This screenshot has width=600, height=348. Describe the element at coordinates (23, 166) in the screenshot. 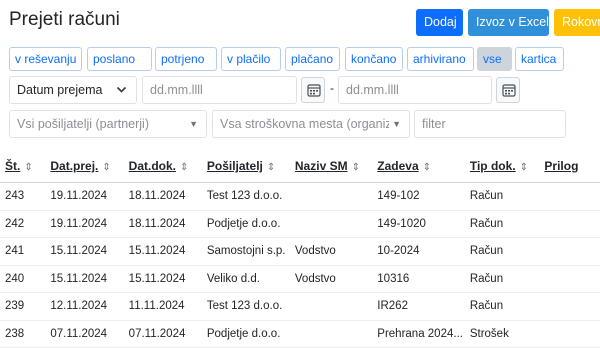

I see `column-header-st: Št. ⇕` at that location.